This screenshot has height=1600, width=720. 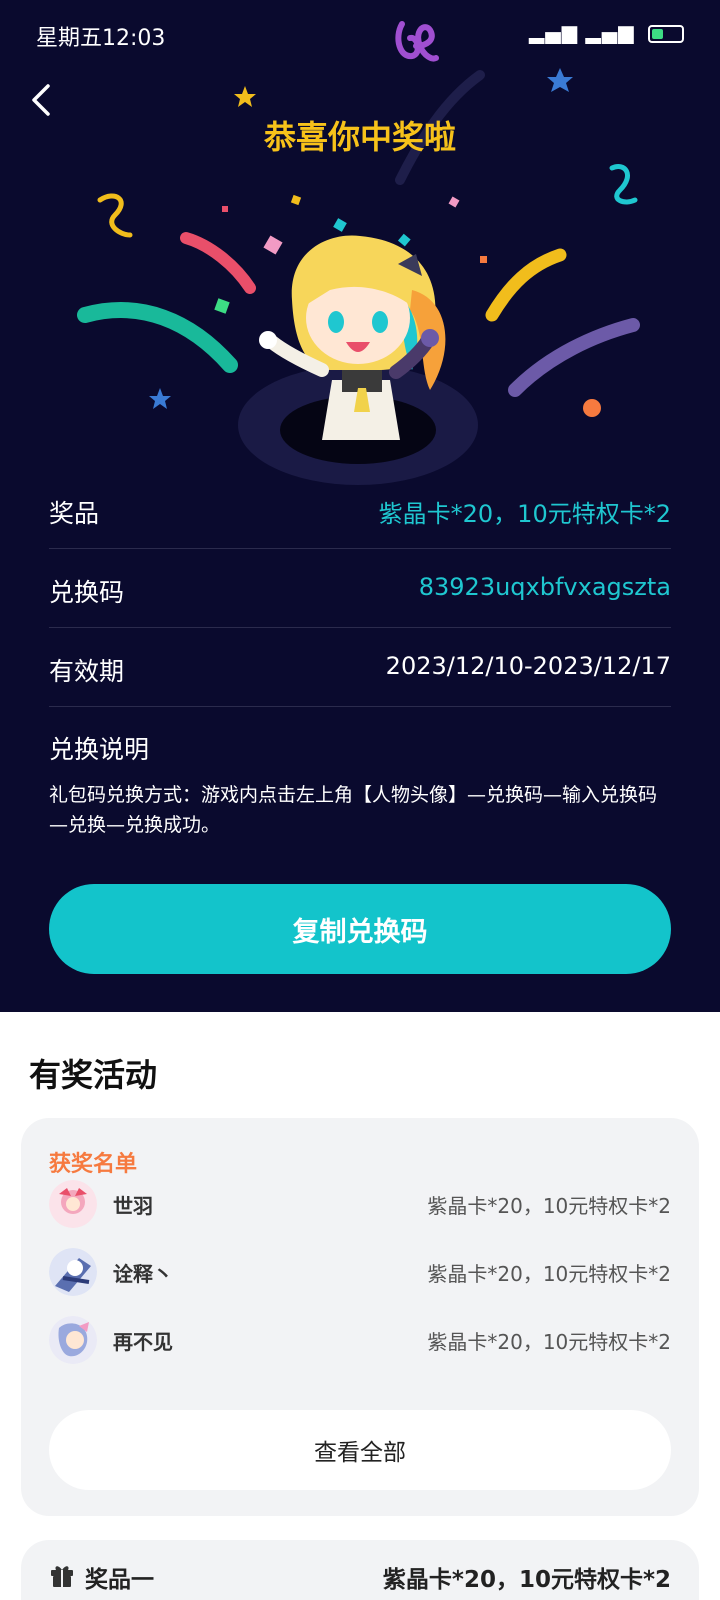 I want to click on confetti-square-green, so click(x=222, y=306).